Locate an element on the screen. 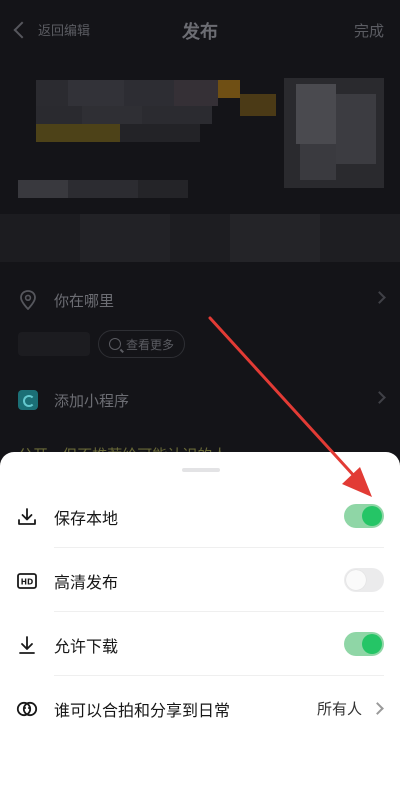 Image resolution: width=400 pixels, height=789 pixels. hd-publish-label: 高清发布 is located at coordinates (86, 582).